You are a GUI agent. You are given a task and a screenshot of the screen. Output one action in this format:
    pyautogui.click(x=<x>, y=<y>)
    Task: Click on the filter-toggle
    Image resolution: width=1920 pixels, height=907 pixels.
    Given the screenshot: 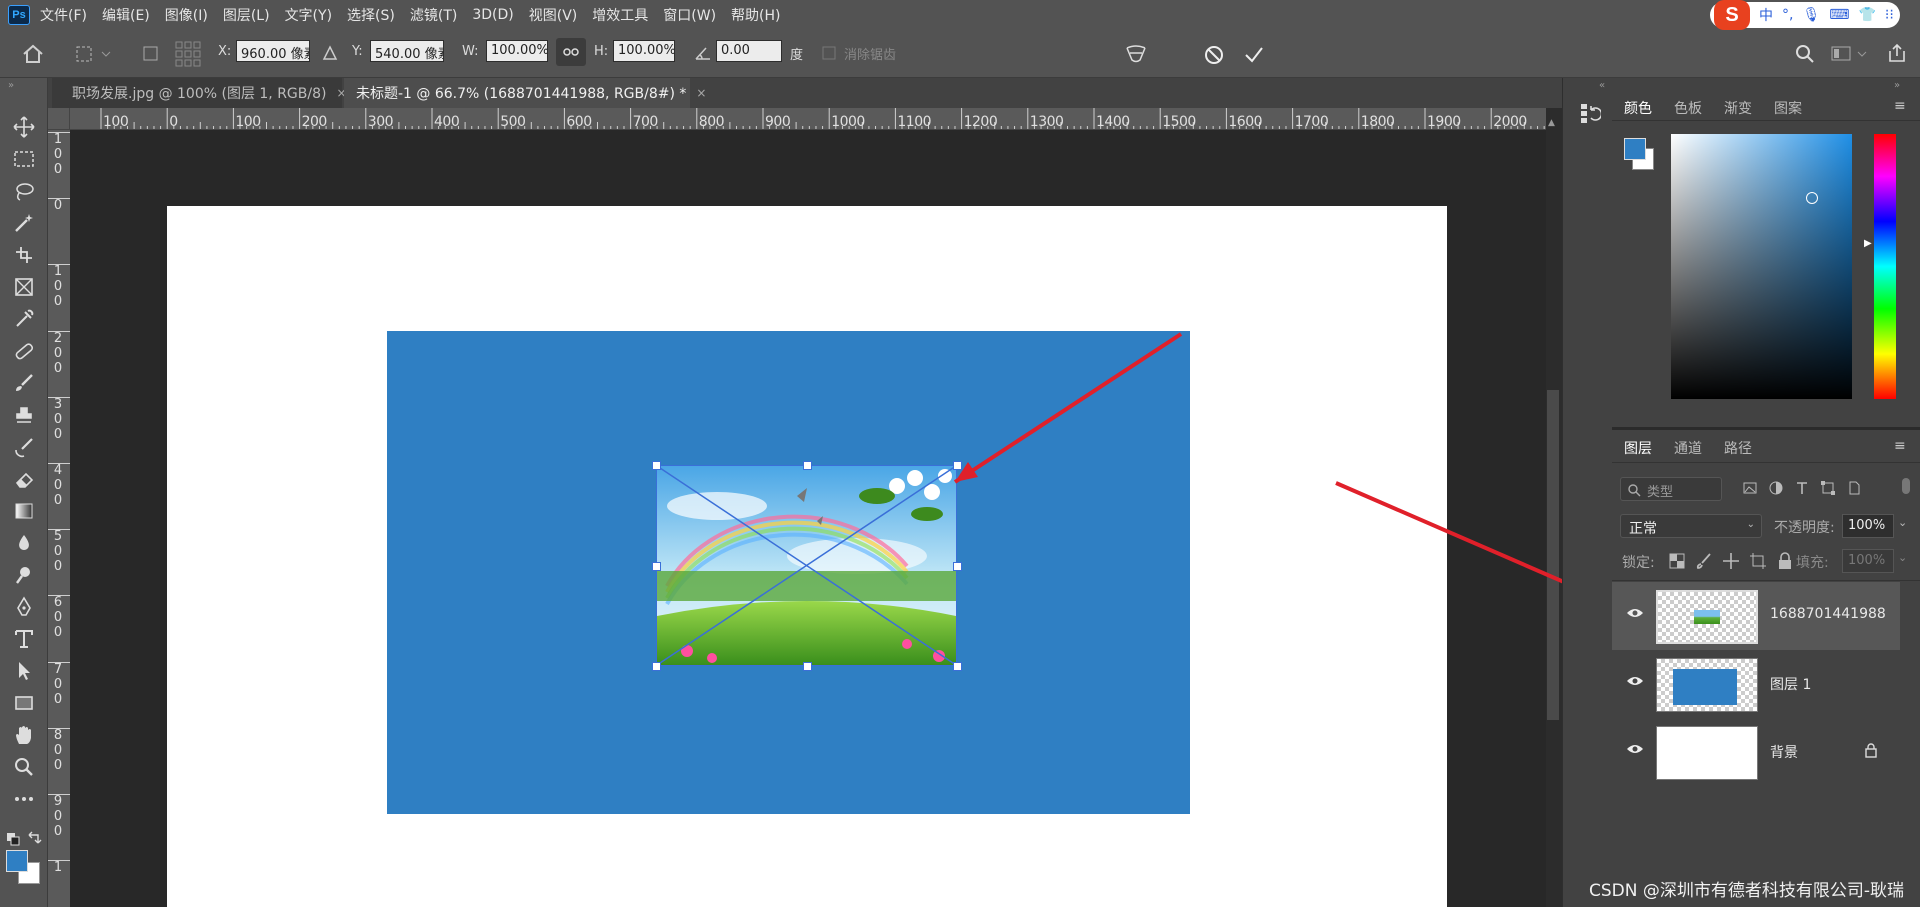 What is the action you would take?
    pyautogui.click(x=1906, y=486)
    